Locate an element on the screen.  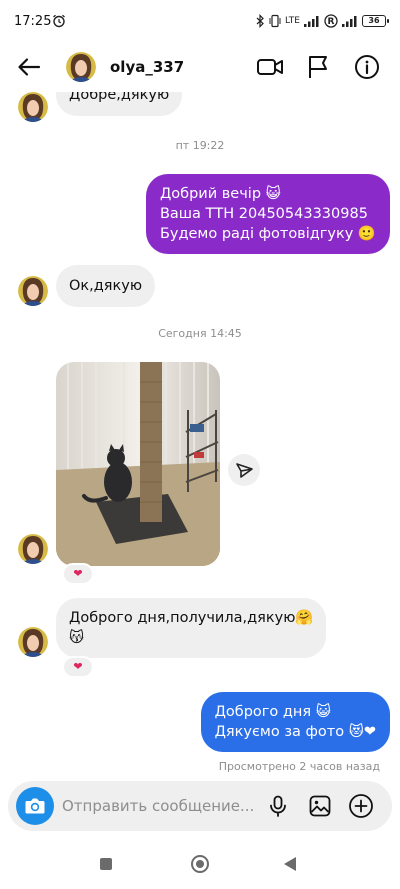
message-line: 😽 is located at coordinates (77, 638).